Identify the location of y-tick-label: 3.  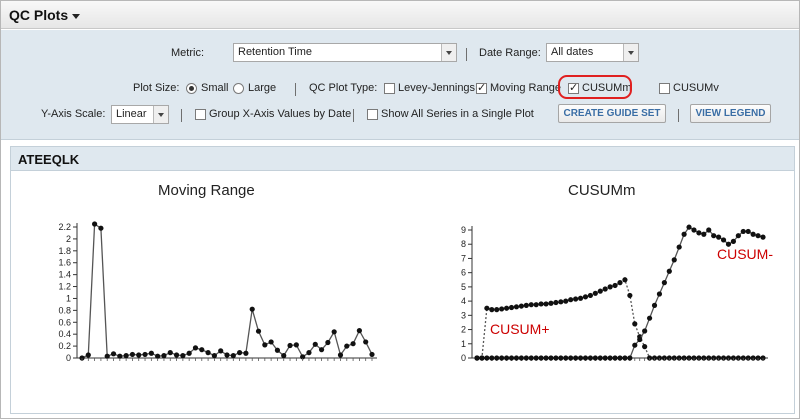
(463, 315).